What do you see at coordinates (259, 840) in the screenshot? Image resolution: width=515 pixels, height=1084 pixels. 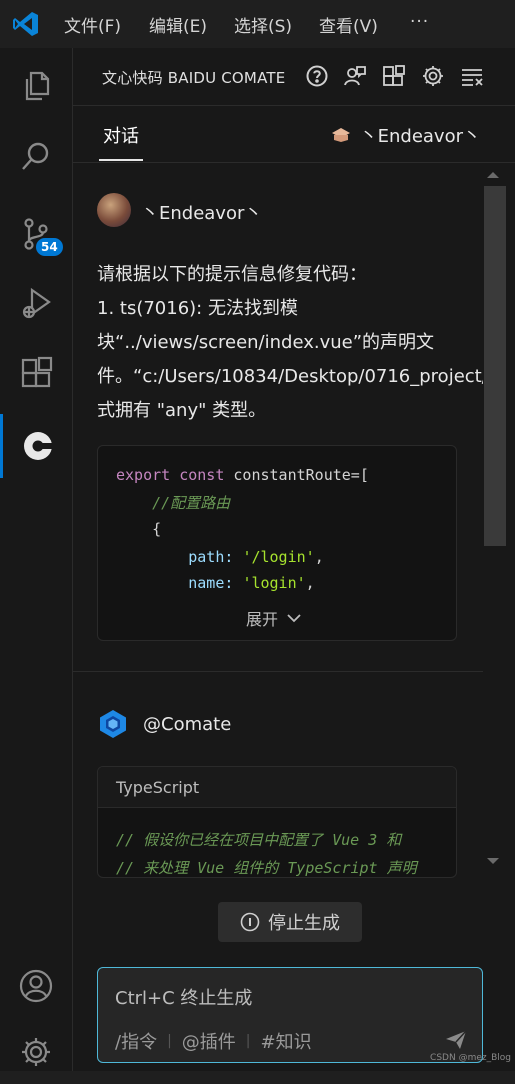 I see `code-line: // 假设你已经在项目中配置了 Vue 3 和` at bounding box center [259, 840].